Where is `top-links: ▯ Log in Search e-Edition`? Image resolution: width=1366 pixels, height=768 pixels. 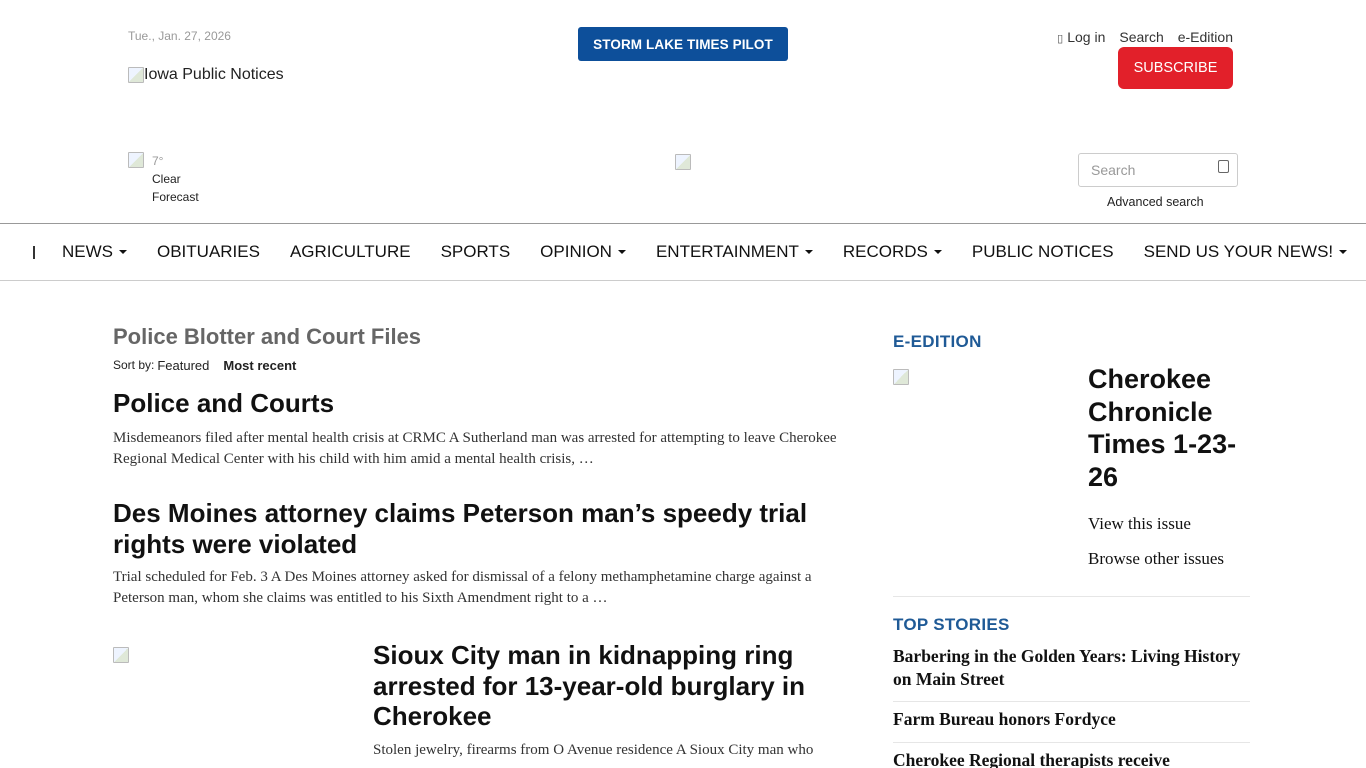
top-links: ▯ Log in Search e-Edition is located at coordinates (1145, 37).